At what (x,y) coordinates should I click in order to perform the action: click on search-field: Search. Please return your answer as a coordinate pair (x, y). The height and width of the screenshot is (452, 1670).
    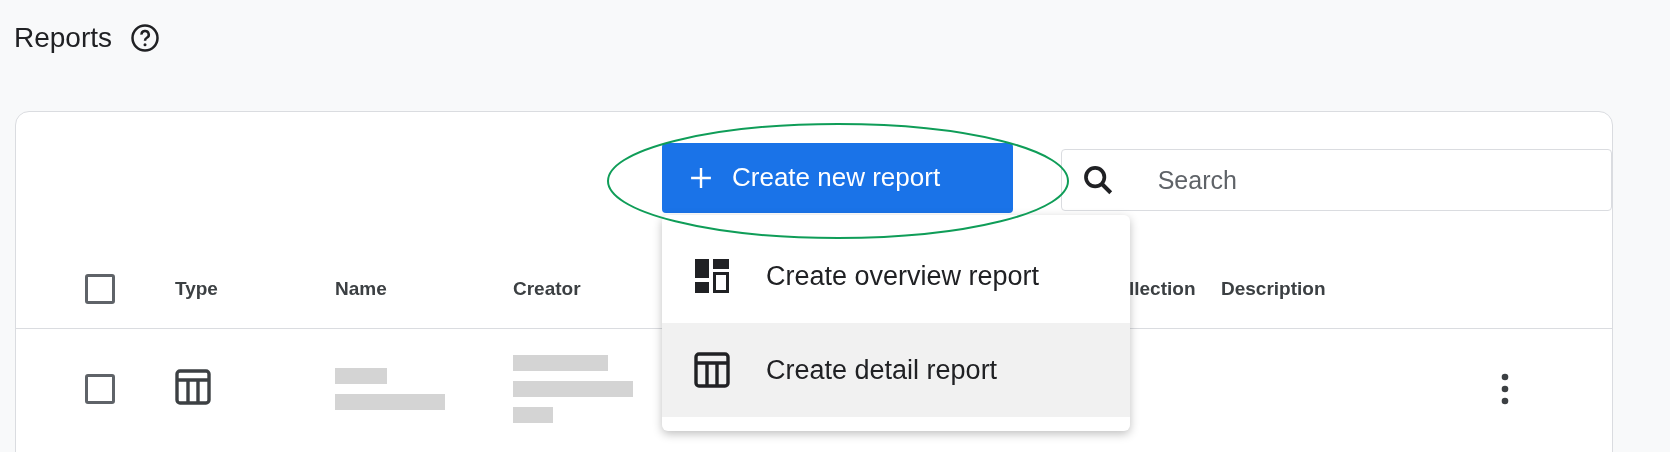
    Looking at the image, I should click on (1336, 180).